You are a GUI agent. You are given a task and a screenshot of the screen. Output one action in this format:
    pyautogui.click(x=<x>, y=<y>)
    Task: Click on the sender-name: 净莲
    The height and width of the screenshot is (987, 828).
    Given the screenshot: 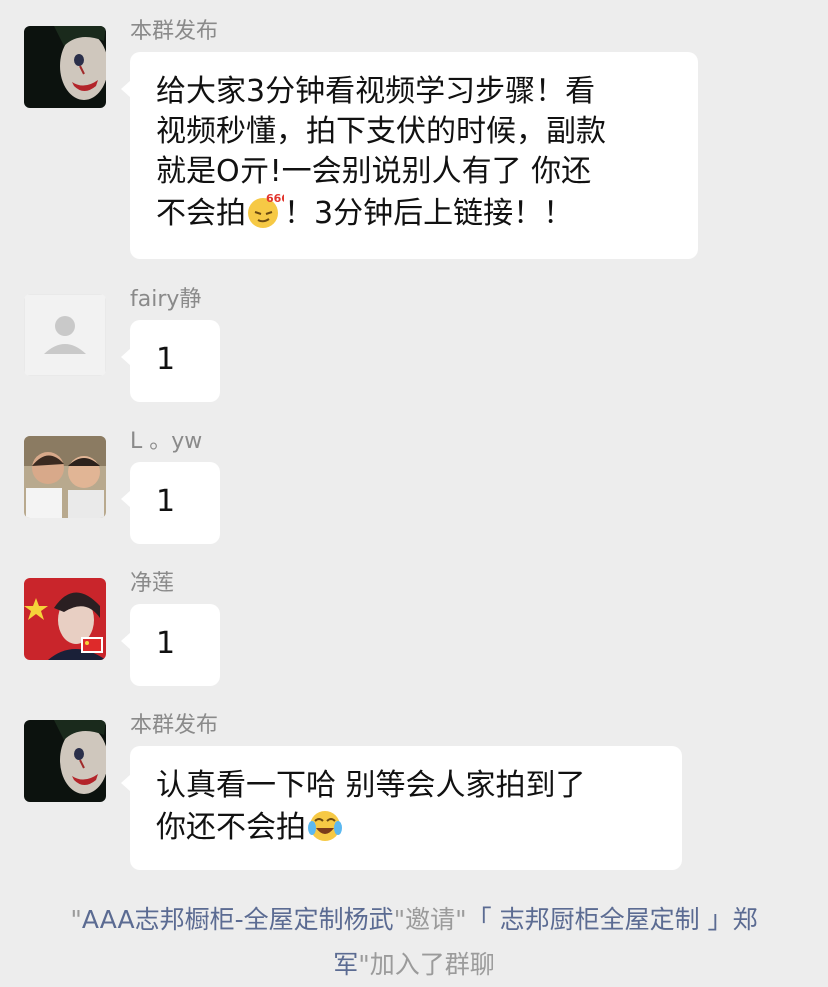 What is the action you would take?
    pyautogui.click(x=152, y=583)
    